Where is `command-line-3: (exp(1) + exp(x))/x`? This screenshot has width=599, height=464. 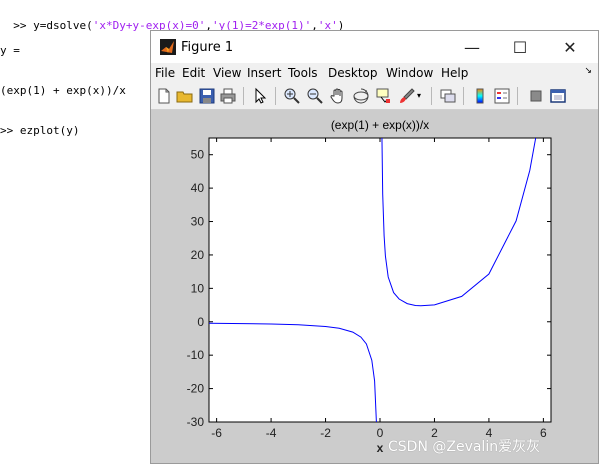
command-line-3: (exp(1) + exp(x))/x is located at coordinates (63, 90).